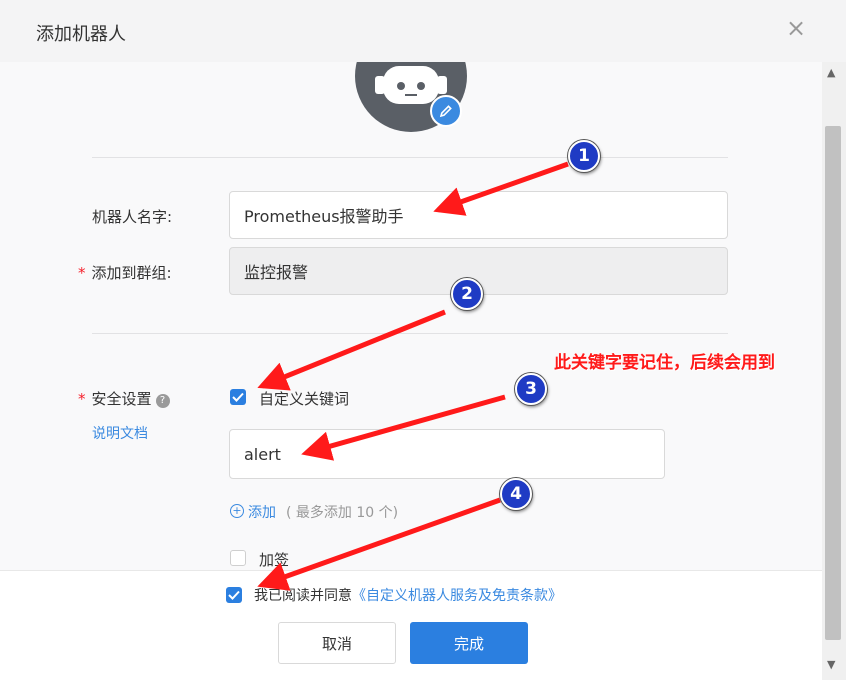 The width and height of the screenshot is (846, 681). Describe the element at coordinates (342, 513) in the screenshot. I see `add-hint: ( 最多添加 10 个)` at that location.